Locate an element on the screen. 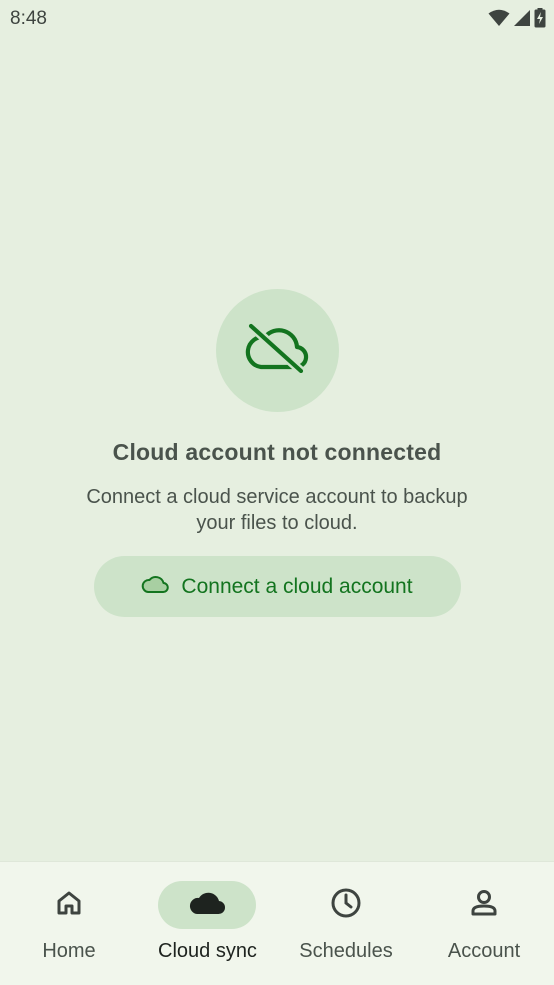 This screenshot has height=985, width=554. connect-cloud-account-label: Connect a cloud account is located at coordinates (297, 586).